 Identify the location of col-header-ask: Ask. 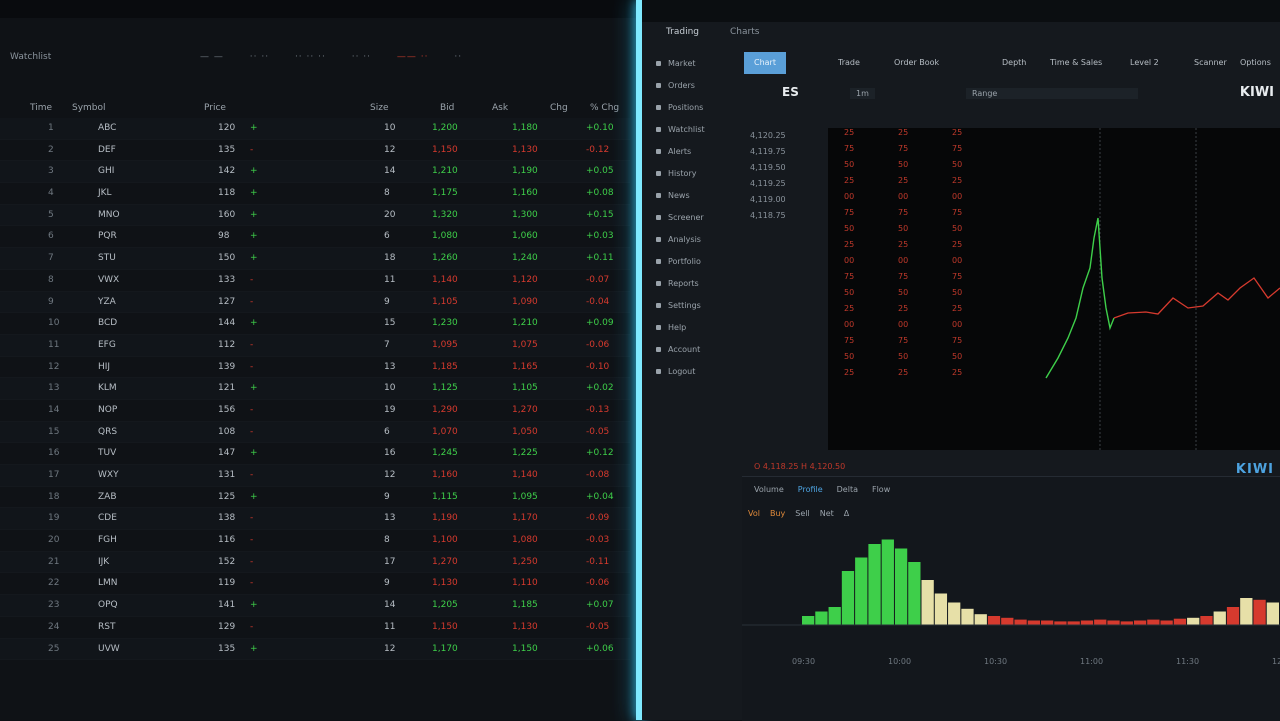
(500, 108).